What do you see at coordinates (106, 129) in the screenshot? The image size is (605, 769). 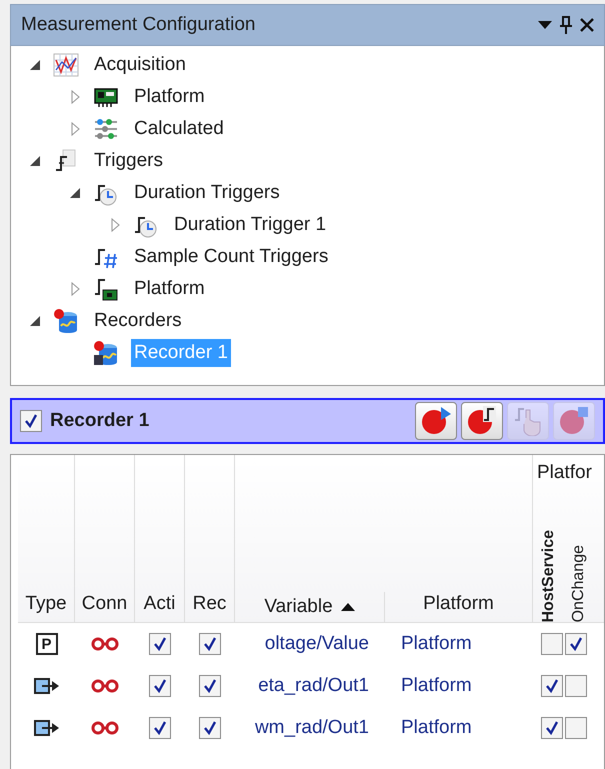 I see `sliders-icon` at bounding box center [106, 129].